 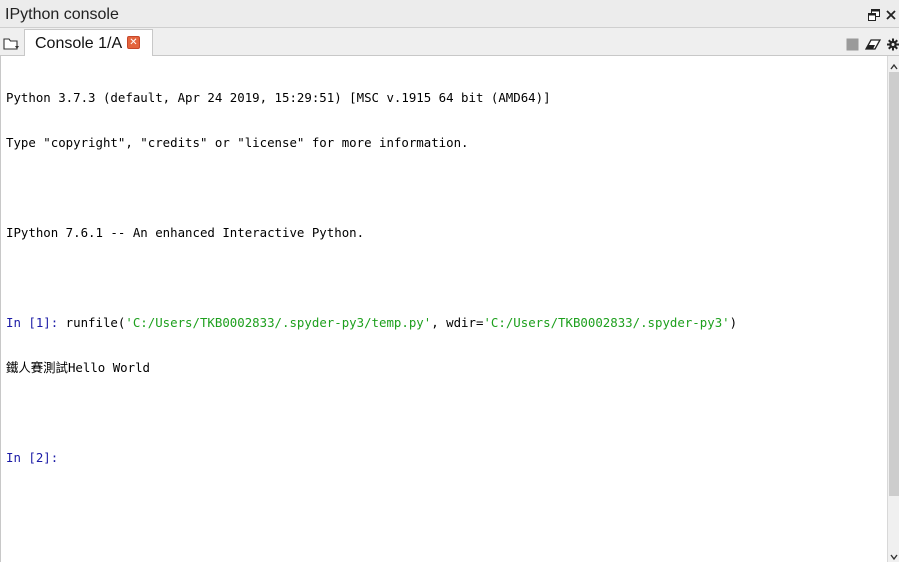 What do you see at coordinates (62, 14) in the screenshot?
I see `pane-title: IPython console` at bounding box center [62, 14].